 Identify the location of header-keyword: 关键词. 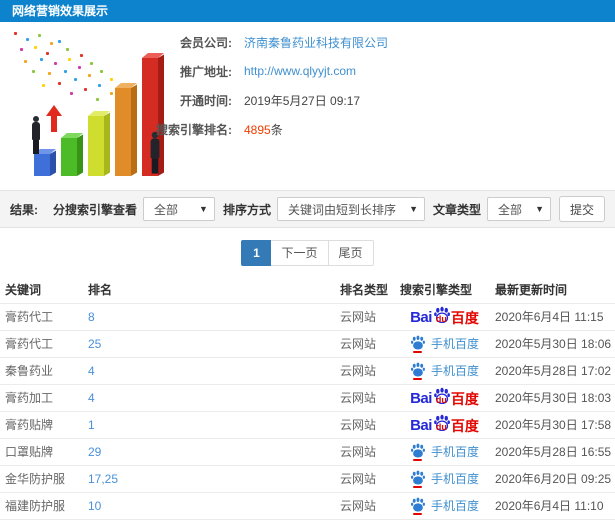
(23, 289).